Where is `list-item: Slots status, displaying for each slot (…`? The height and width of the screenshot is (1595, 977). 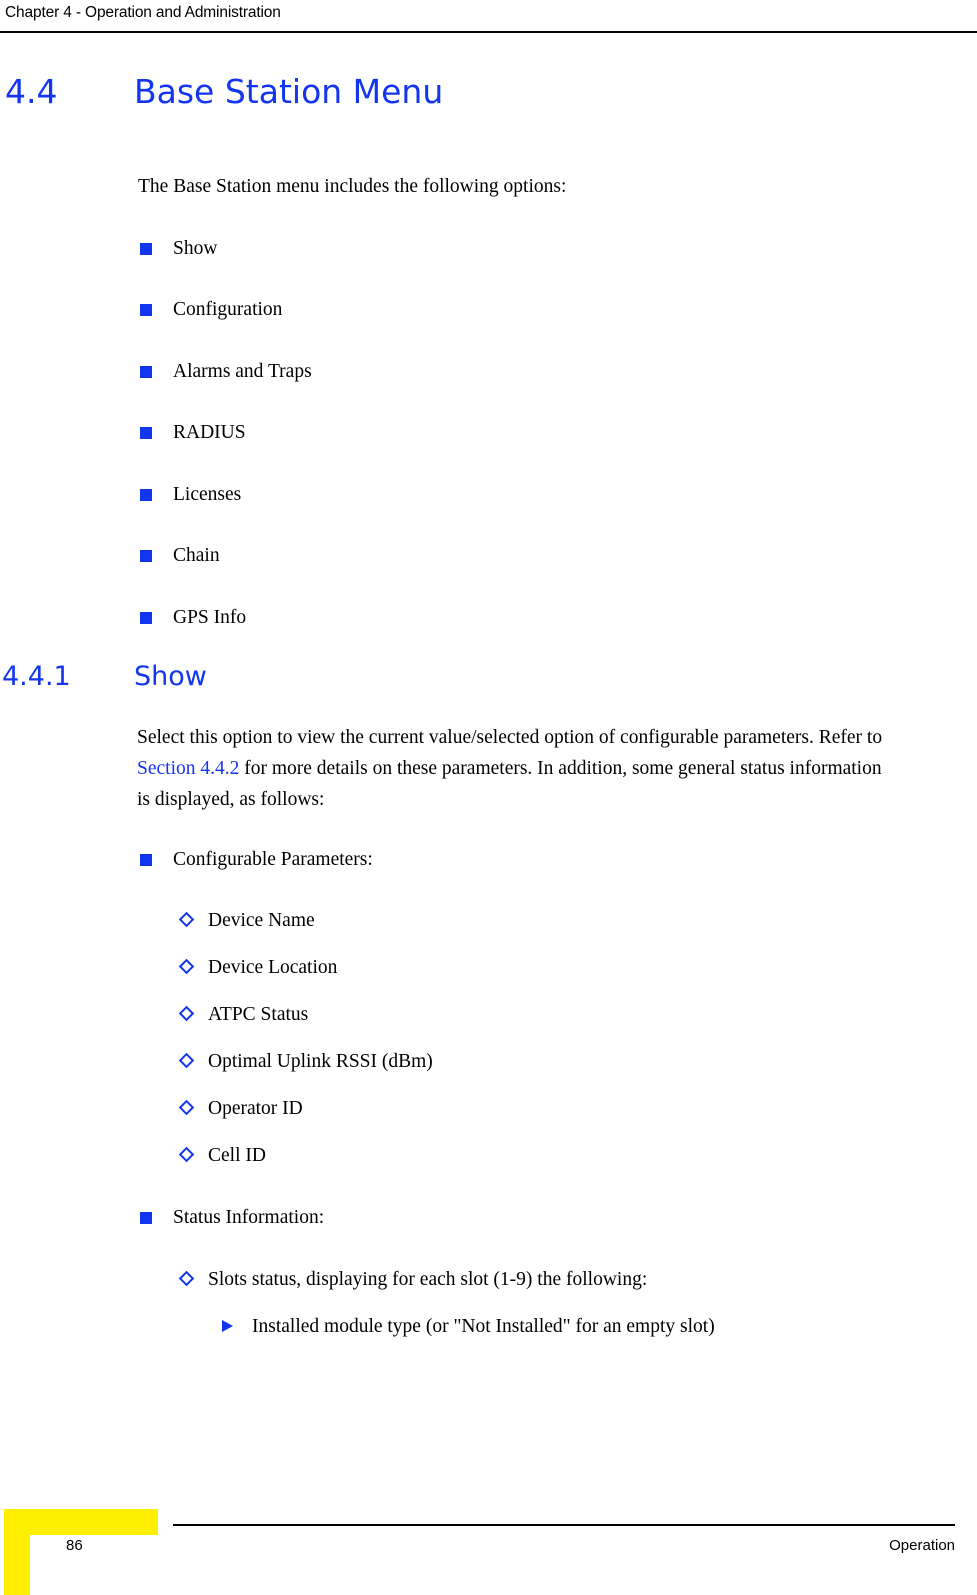
list-item: Slots status, displaying for each slot (… is located at coordinates (413, 1280).